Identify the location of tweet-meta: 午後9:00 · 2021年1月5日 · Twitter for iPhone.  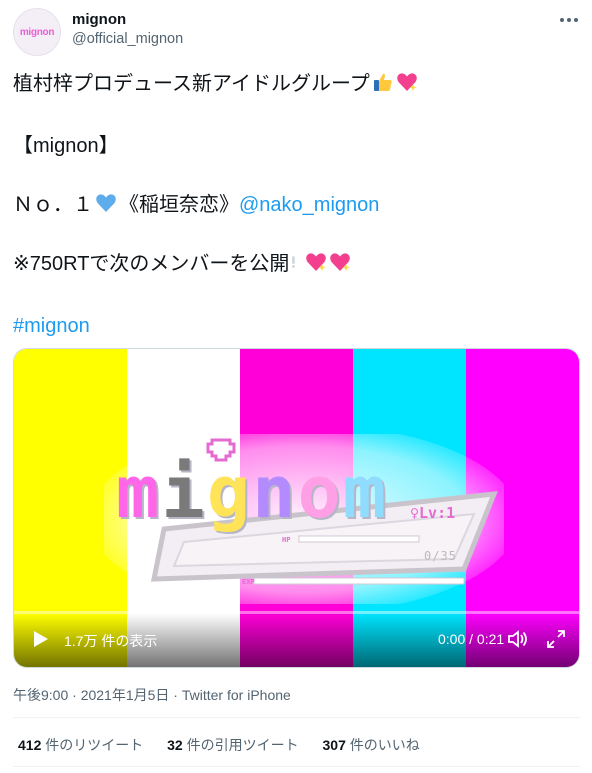
(152, 695).